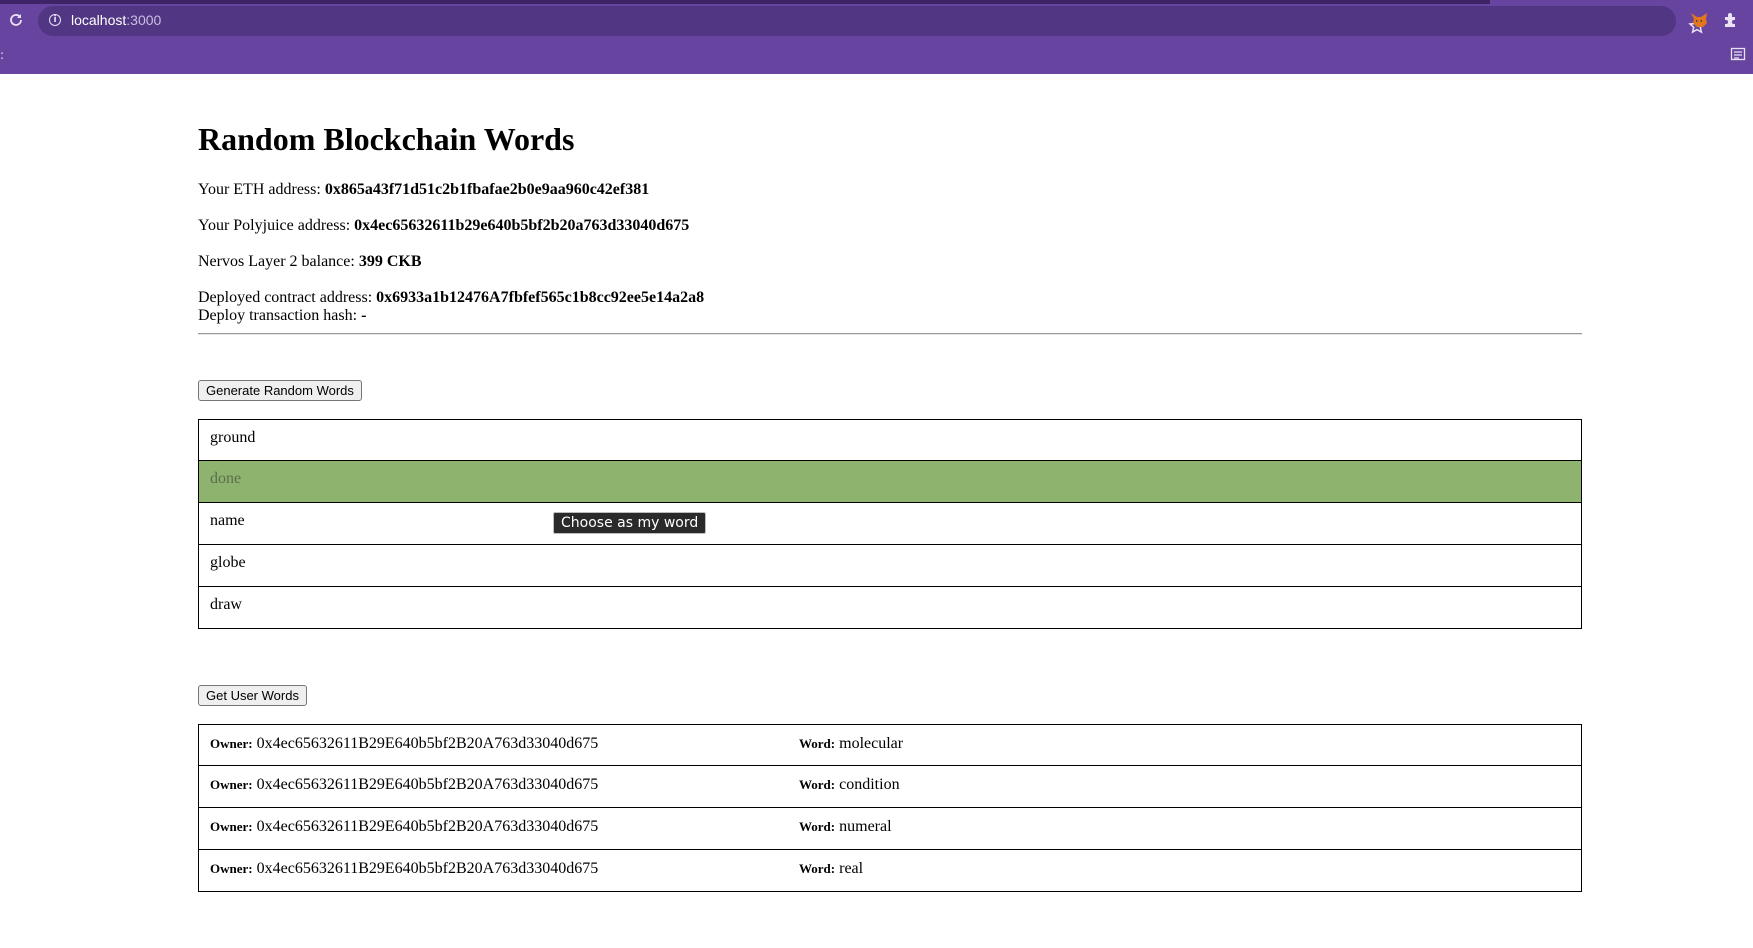  I want to click on word-value: real, so click(851, 868).